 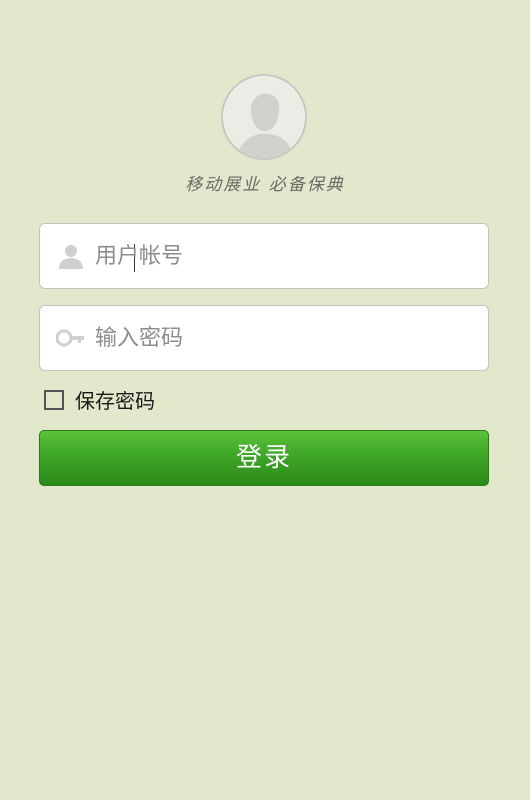 I want to click on login-button: 登录, so click(x=264, y=458).